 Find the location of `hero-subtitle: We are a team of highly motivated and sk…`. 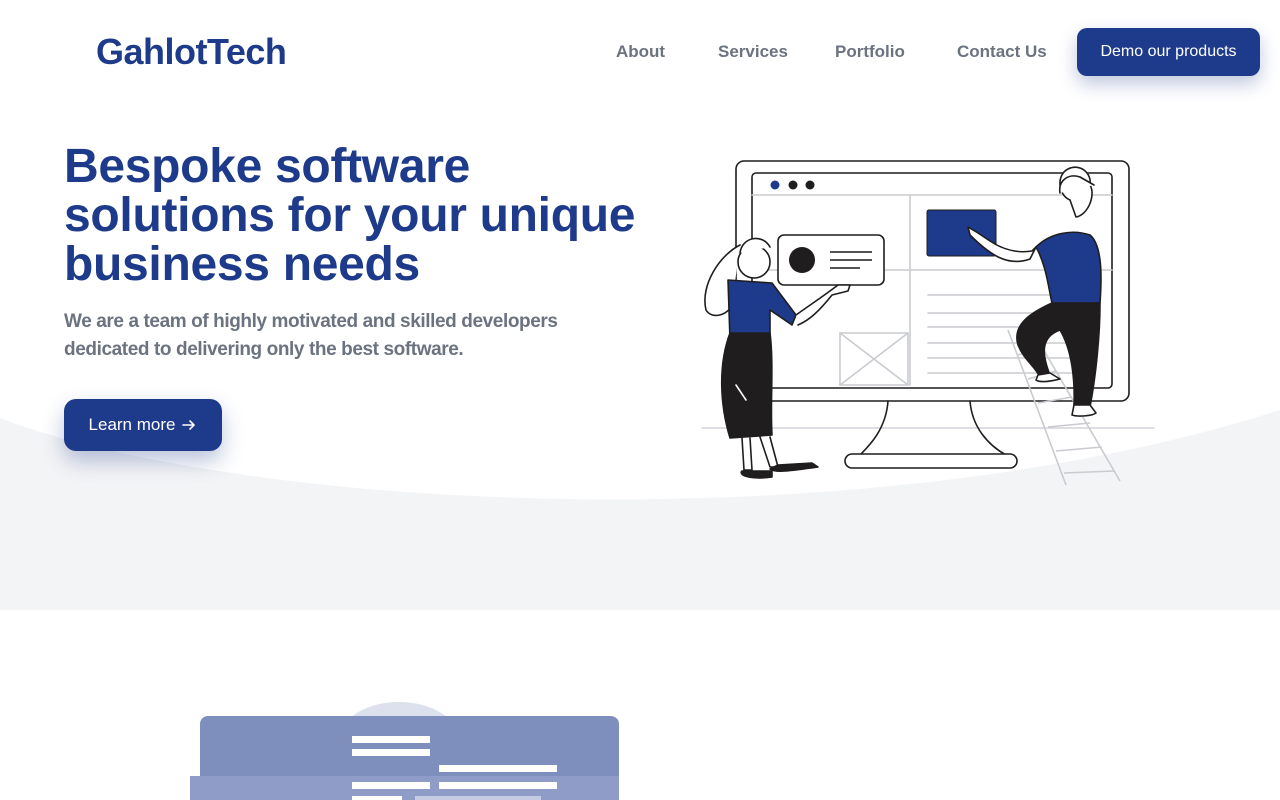

hero-subtitle: We are a team of highly motivated and sk… is located at coordinates (311, 335).